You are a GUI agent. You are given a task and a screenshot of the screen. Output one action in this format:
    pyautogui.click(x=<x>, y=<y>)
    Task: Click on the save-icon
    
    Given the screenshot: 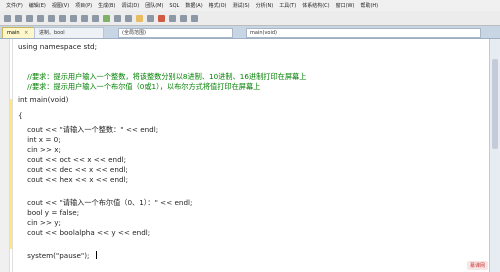 What is the action you would take?
    pyautogui.click(x=29, y=18)
    